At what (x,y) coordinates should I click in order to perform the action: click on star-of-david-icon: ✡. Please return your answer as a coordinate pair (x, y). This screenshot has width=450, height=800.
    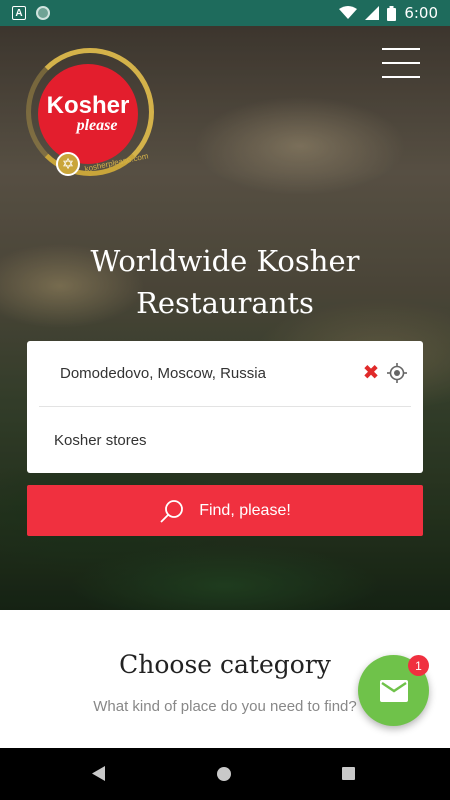
    Looking at the image, I should click on (68, 164).